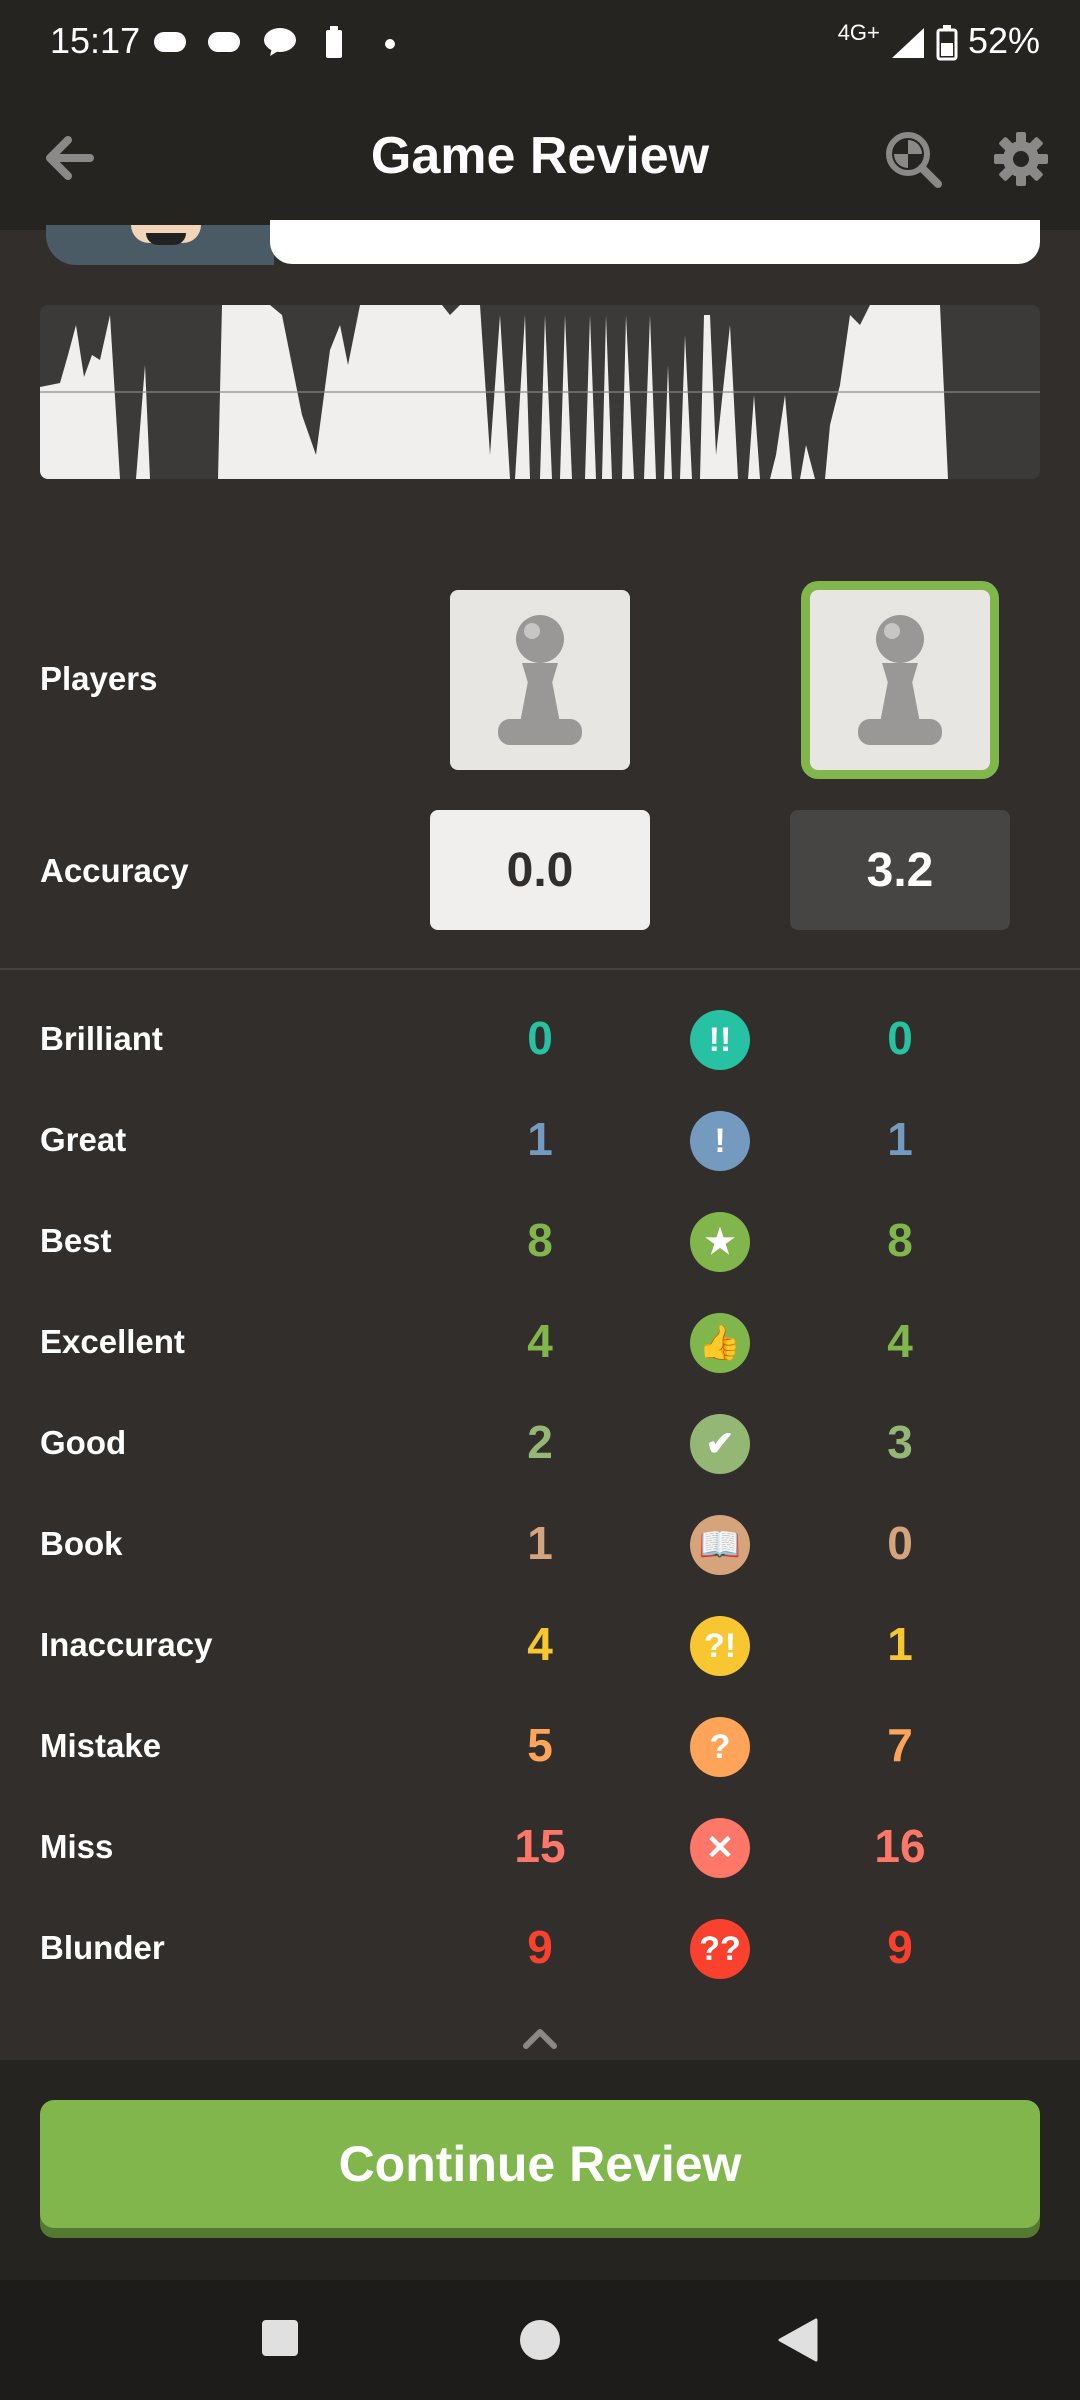 The height and width of the screenshot is (2400, 1080). What do you see at coordinates (540, 2037) in the screenshot?
I see `collapse-chevron-icon` at bounding box center [540, 2037].